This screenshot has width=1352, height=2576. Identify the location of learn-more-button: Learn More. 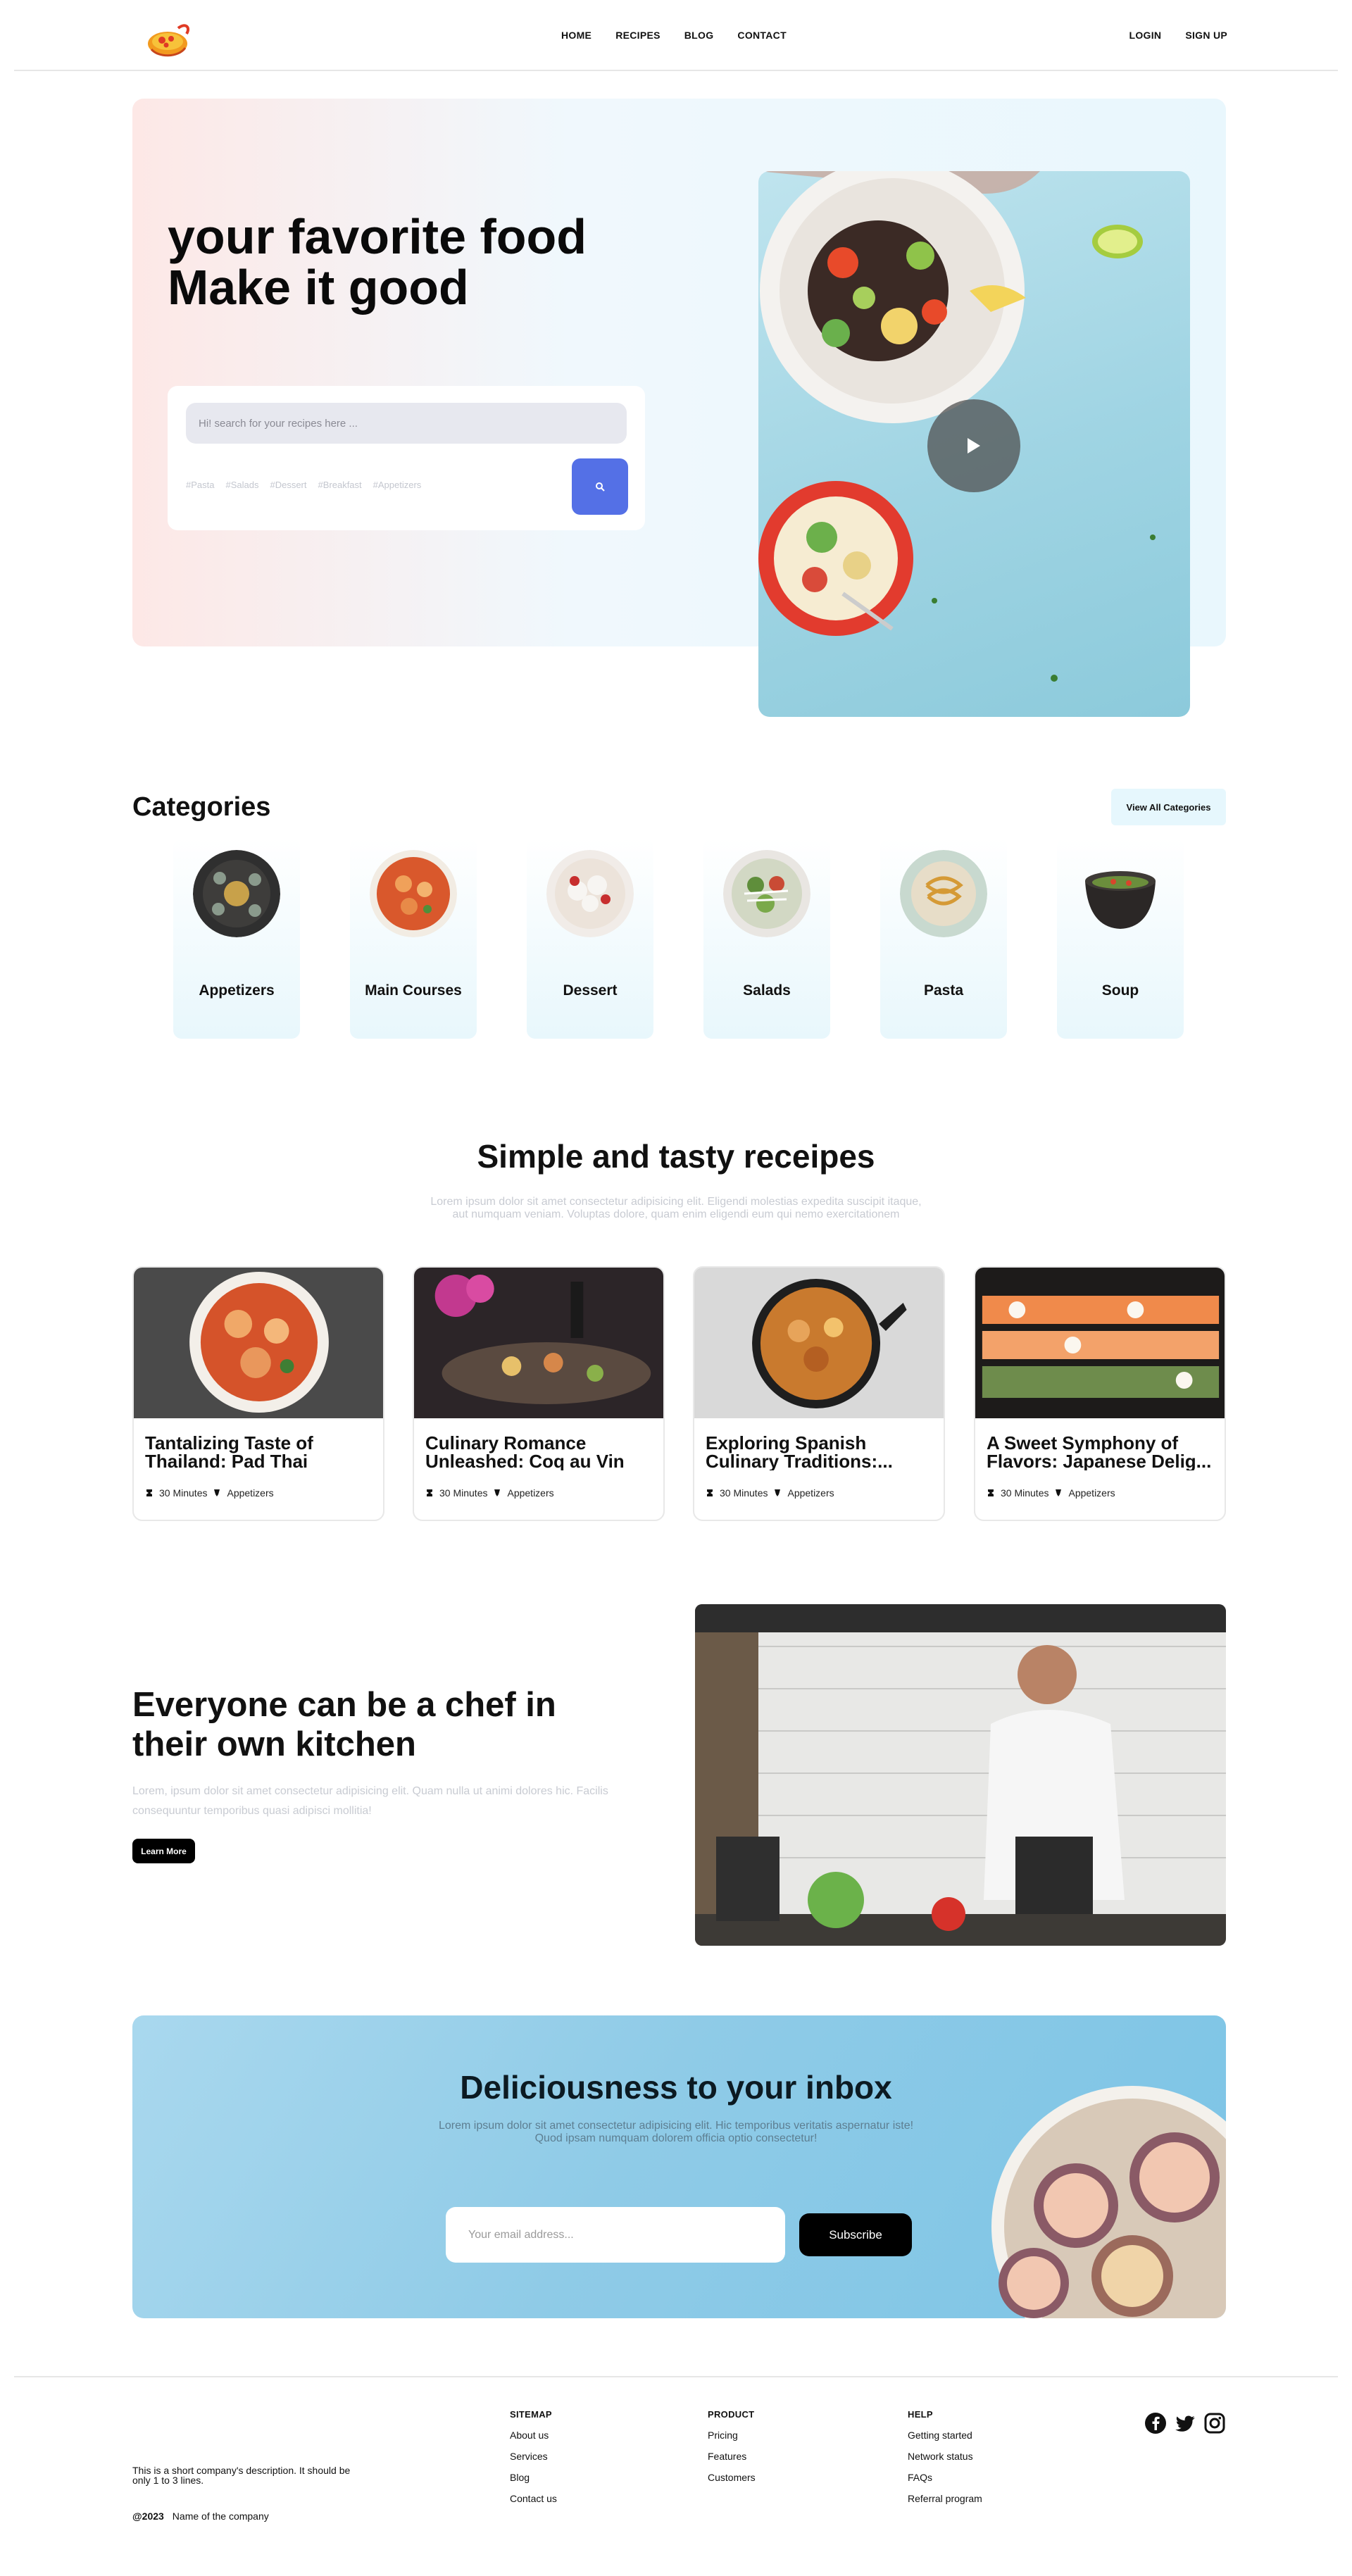
(163, 1851).